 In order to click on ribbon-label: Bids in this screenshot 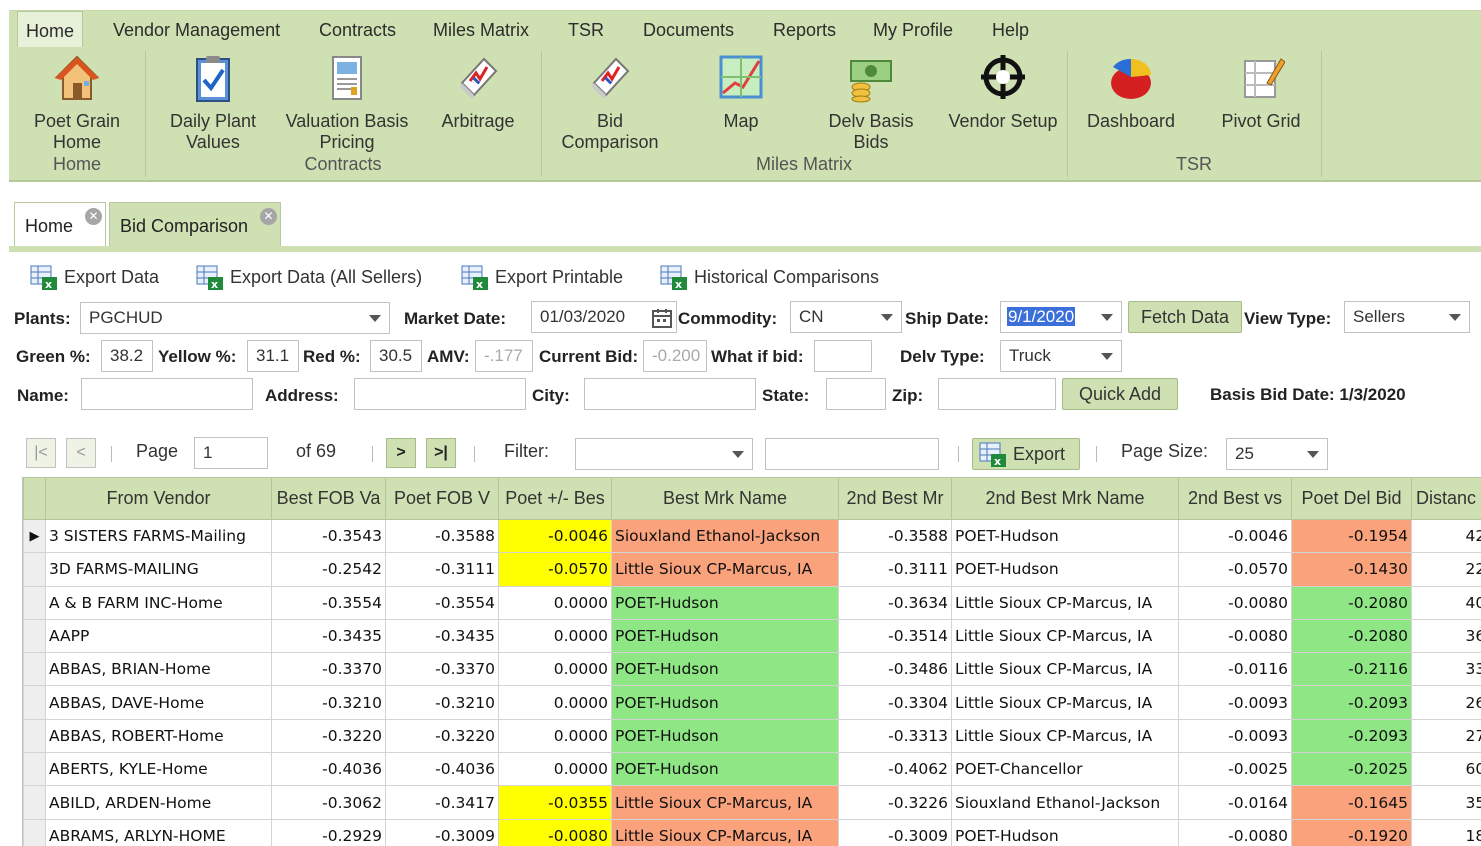, I will do `click(871, 142)`.